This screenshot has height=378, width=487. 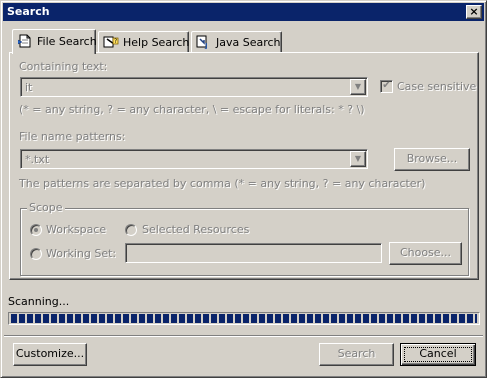 I want to click on search-button-label: Search, so click(x=356, y=353).